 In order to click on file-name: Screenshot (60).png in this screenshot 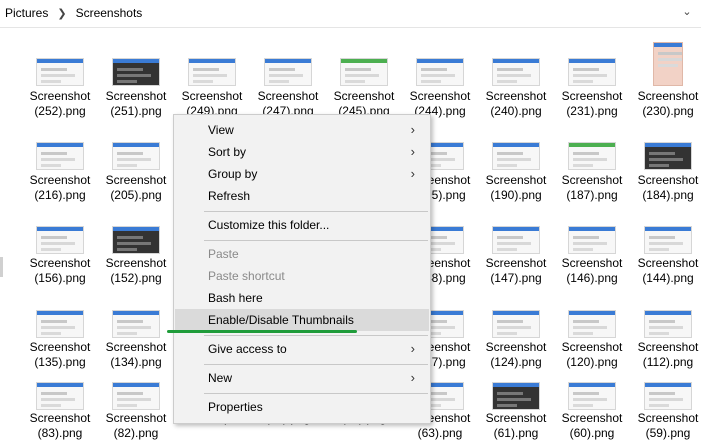, I will do `click(592, 426)`.